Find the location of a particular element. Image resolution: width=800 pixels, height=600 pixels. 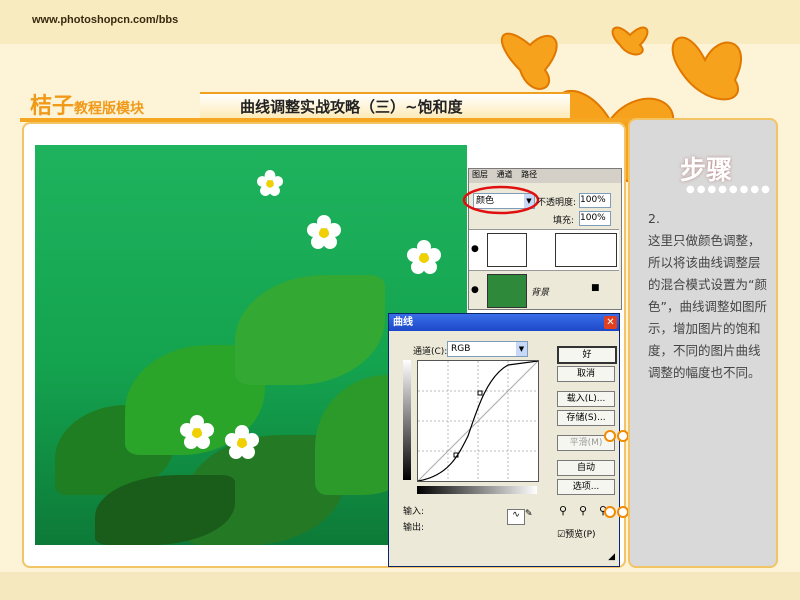

step-number: 2. is located at coordinates (654, 218).